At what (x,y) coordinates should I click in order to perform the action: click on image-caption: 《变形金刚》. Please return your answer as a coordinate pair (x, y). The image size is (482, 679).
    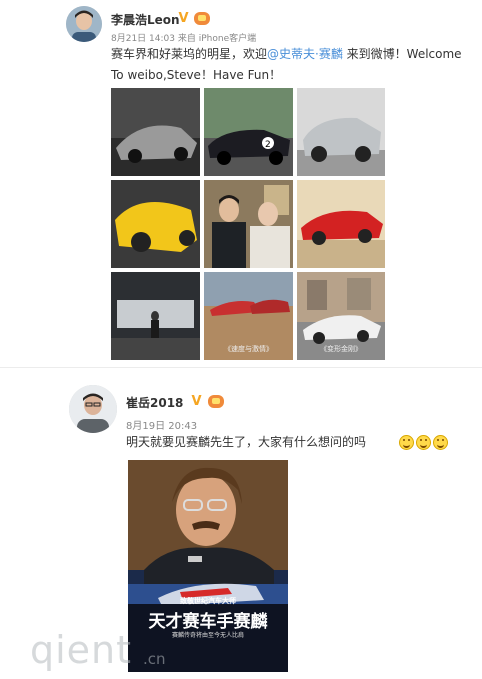
    Looking at the image, I should click on (341, 349).